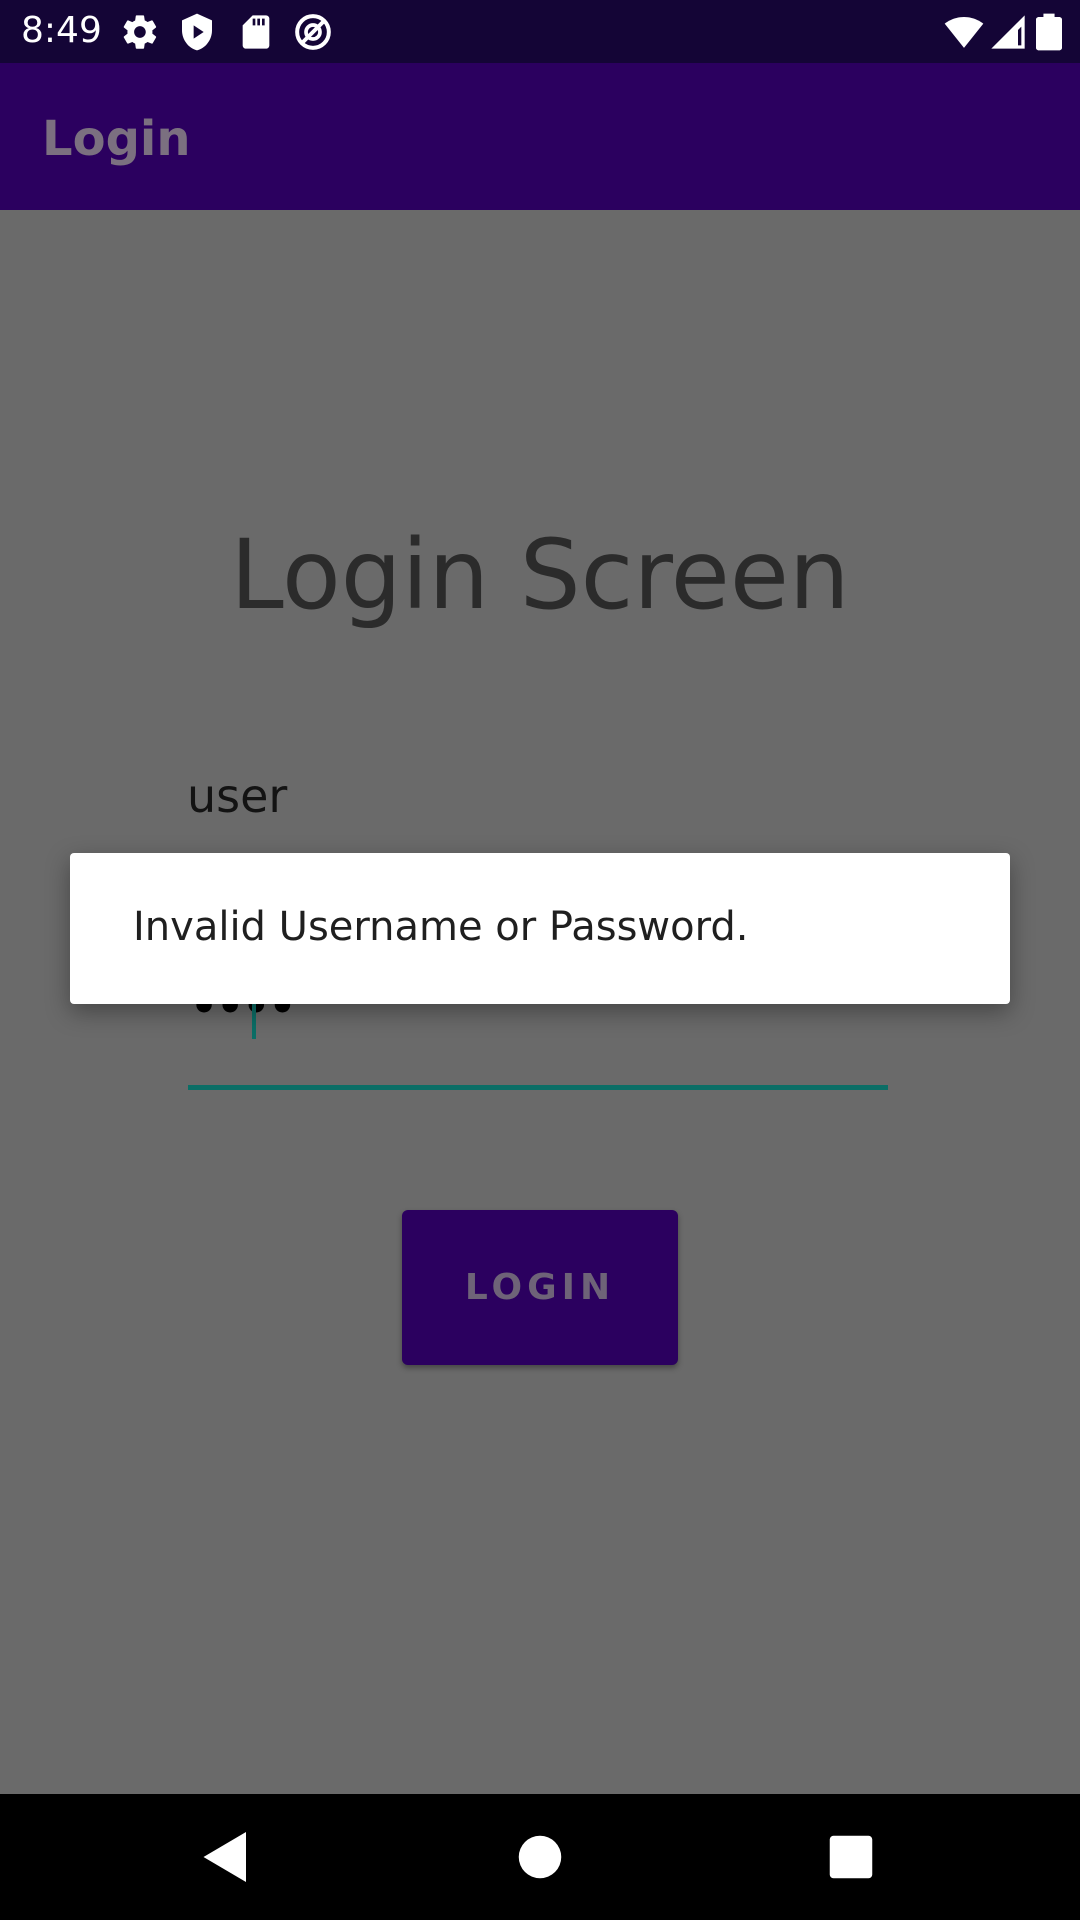  I want to click on page-title: Login Screen, so click(540, 575).